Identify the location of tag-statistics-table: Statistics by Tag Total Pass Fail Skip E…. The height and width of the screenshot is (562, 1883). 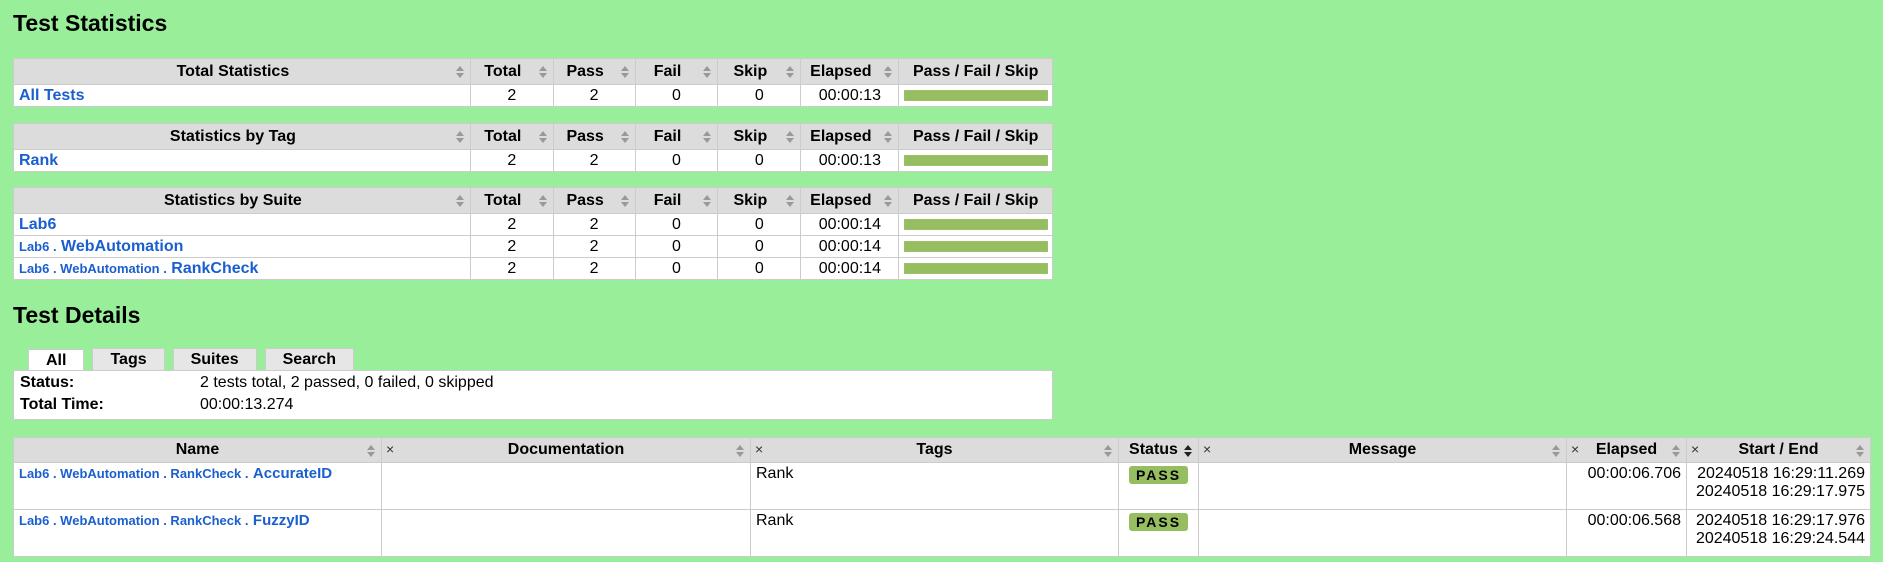
(533, 147).